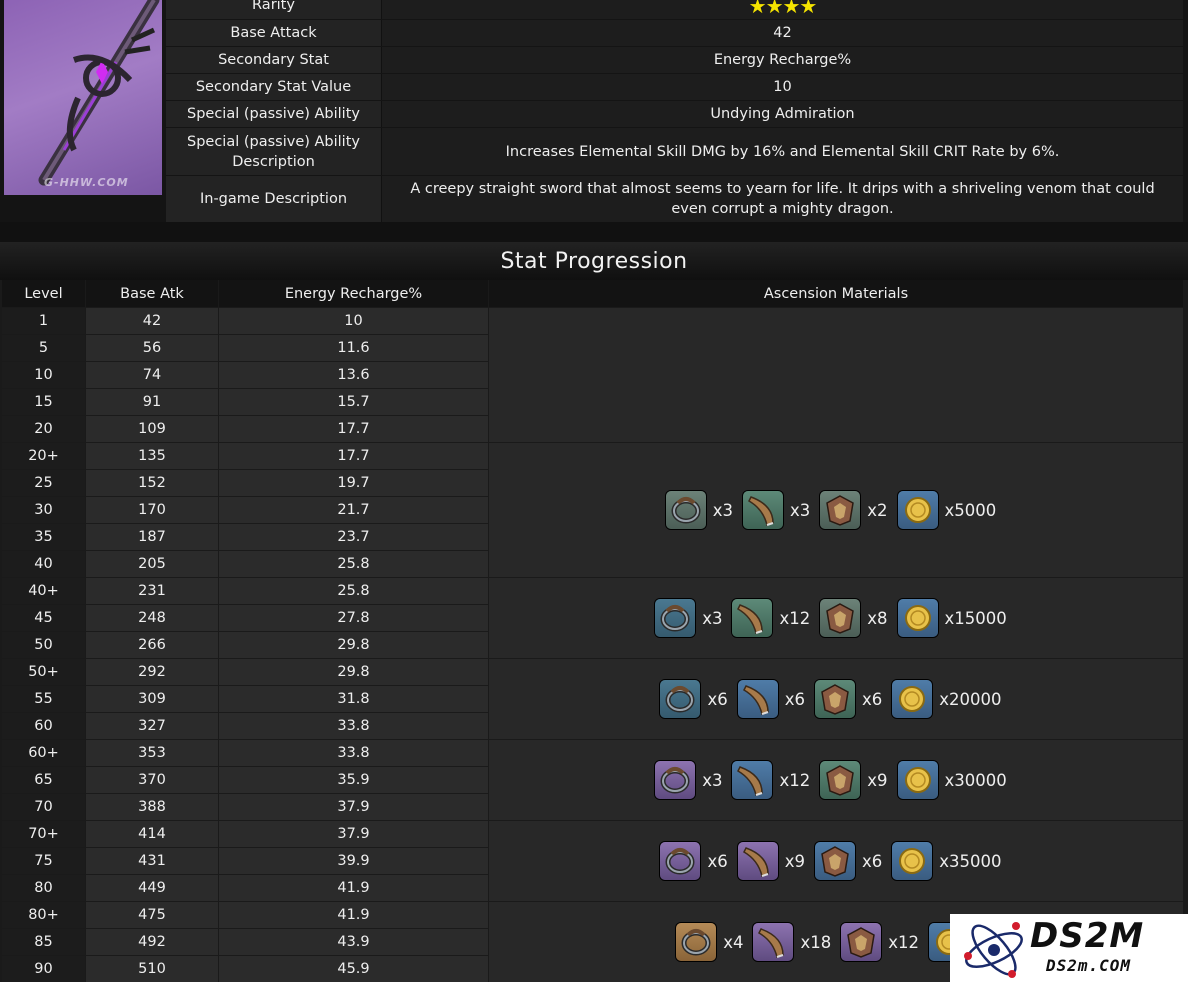 The image size is (1188, 982). Describe the element at coordinates (353, 699) in the screenshot. I see `cell-energy-recharge: 31.8` at that location.